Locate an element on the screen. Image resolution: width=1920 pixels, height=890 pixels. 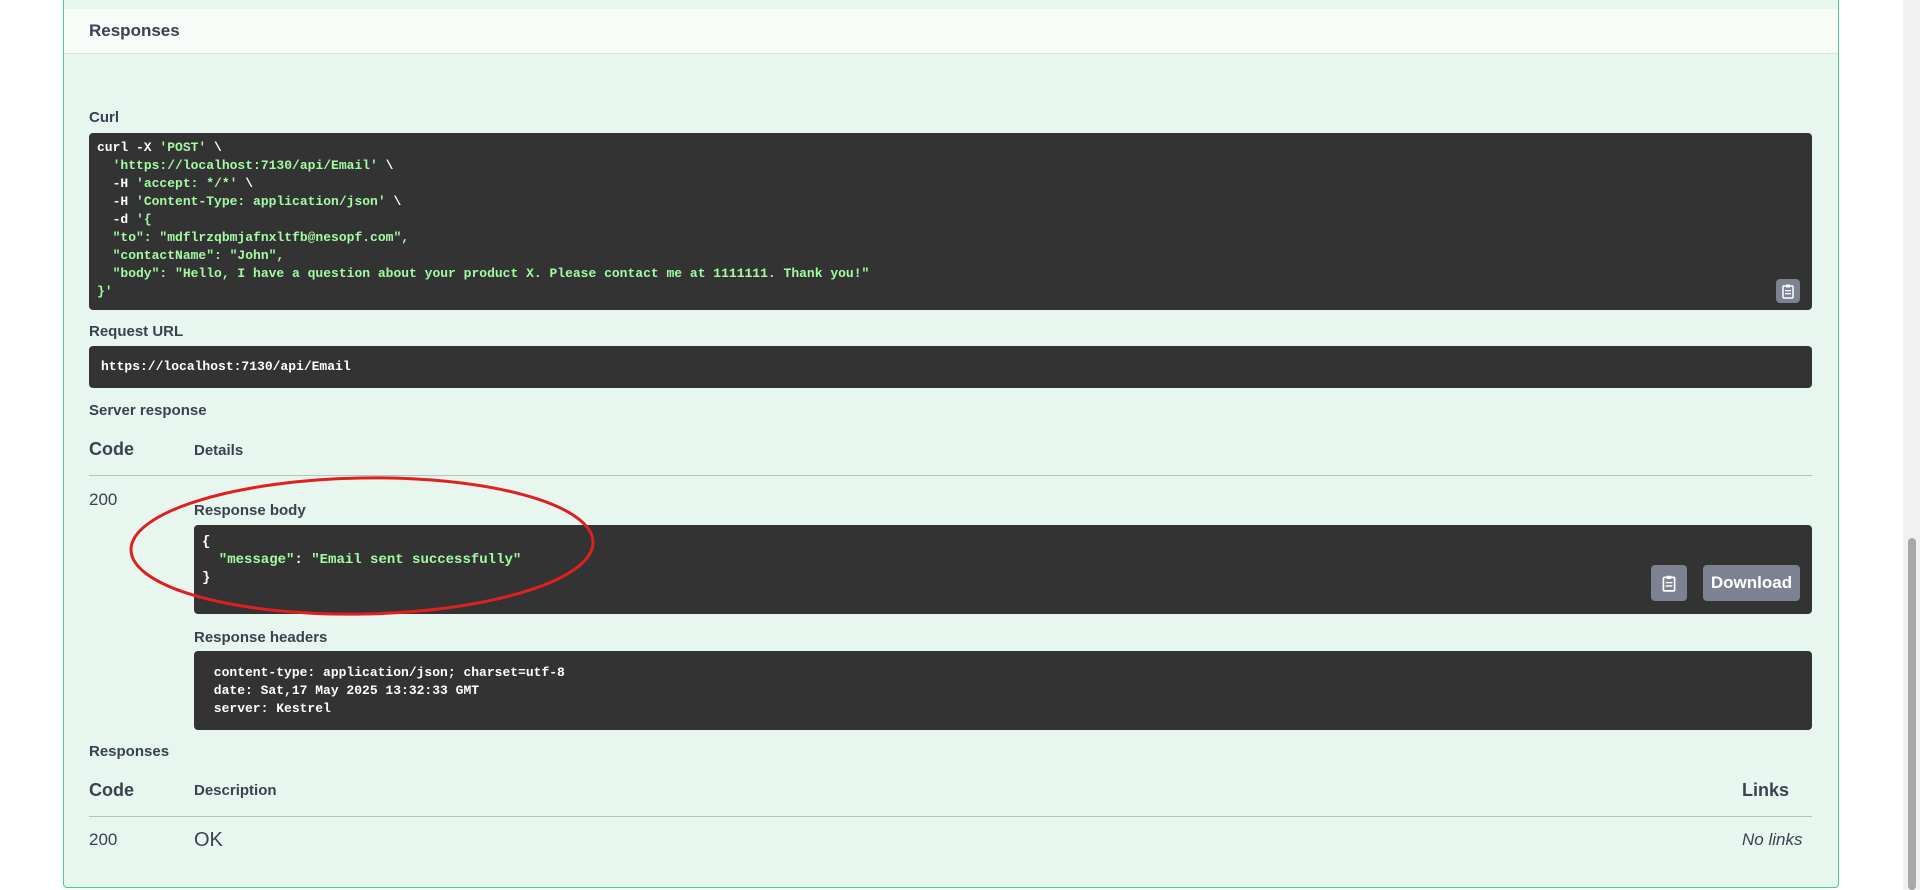
page-scrollbar-thumb is located at coordinates (1912, 714).